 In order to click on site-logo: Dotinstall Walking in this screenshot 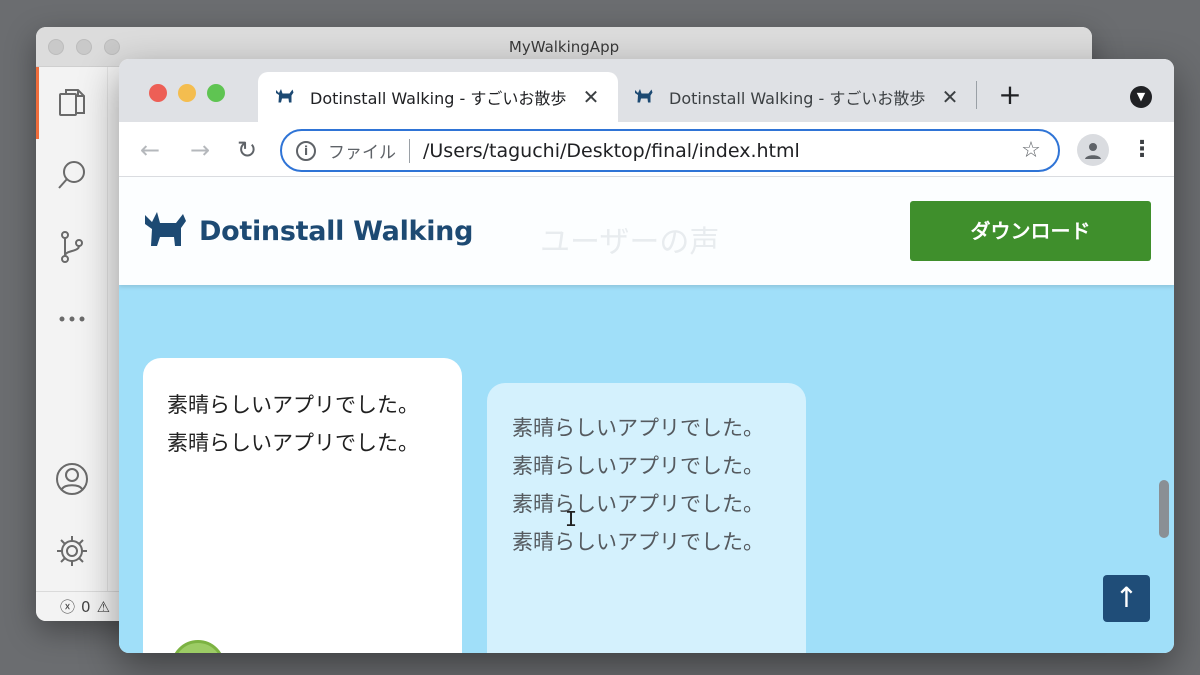, I will do `click(308, 231)`.